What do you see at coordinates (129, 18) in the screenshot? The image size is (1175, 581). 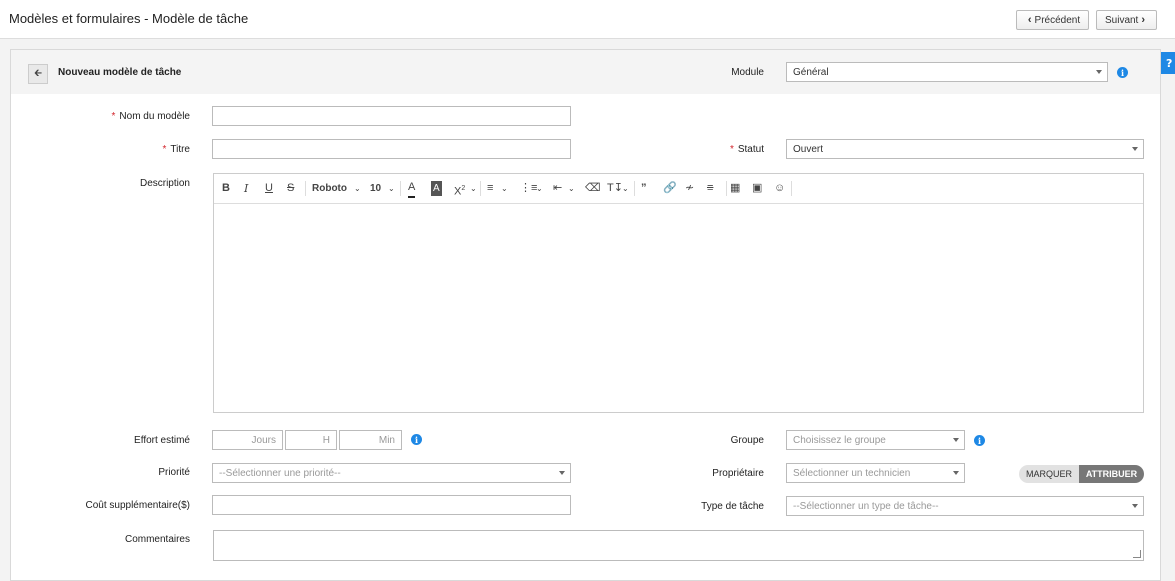 I see `page-title: Modèles et formulaires - Modèle de tâche` at bounding box center [129, 18].